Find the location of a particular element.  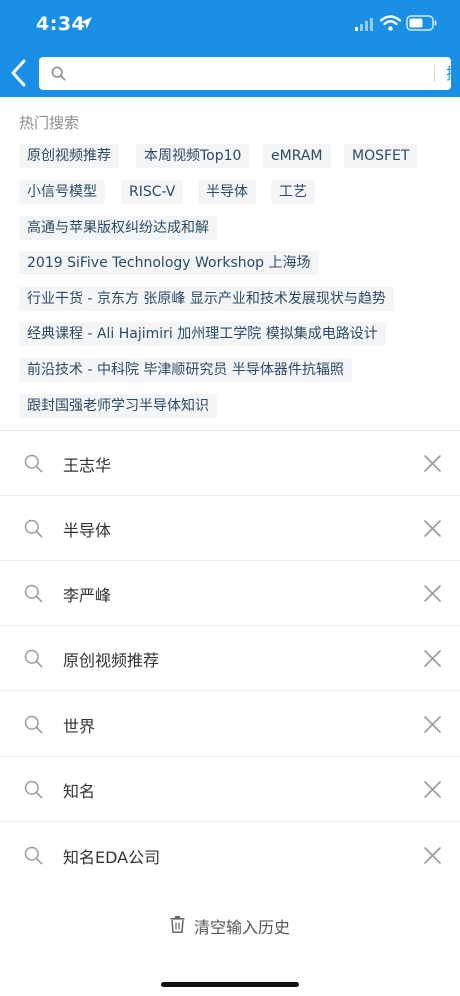

status-bar: 4:34 is located at coordinates (230, 25).